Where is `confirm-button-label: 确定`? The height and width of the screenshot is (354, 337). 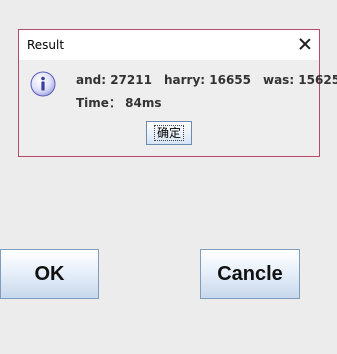
confirm-button-label: 确定 is located at coordinates (168, 133).